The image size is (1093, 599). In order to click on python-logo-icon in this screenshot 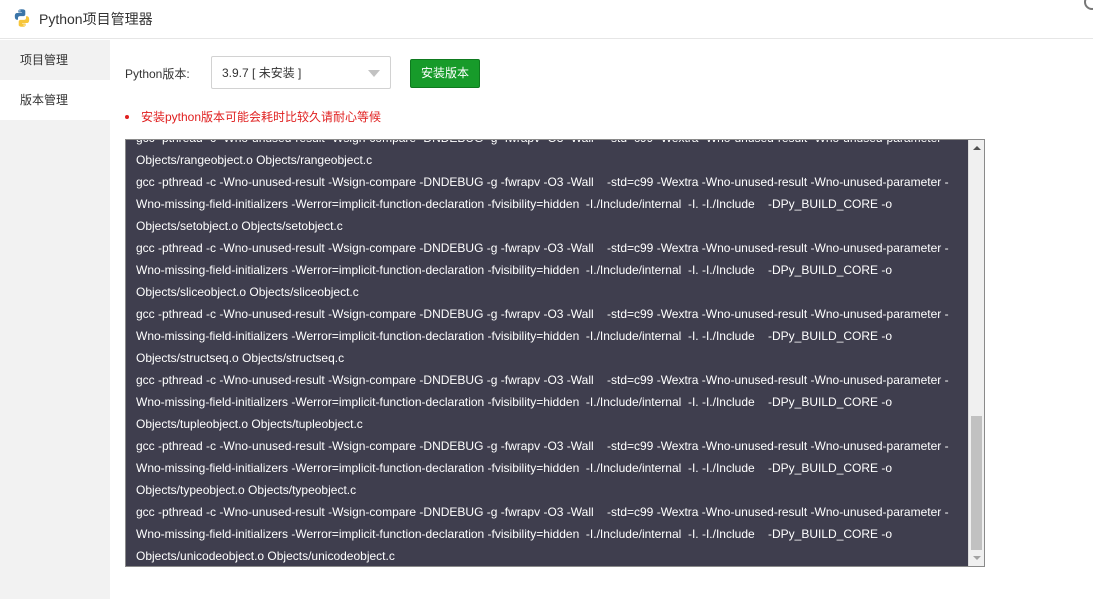, I will do `click(22, 18)`.